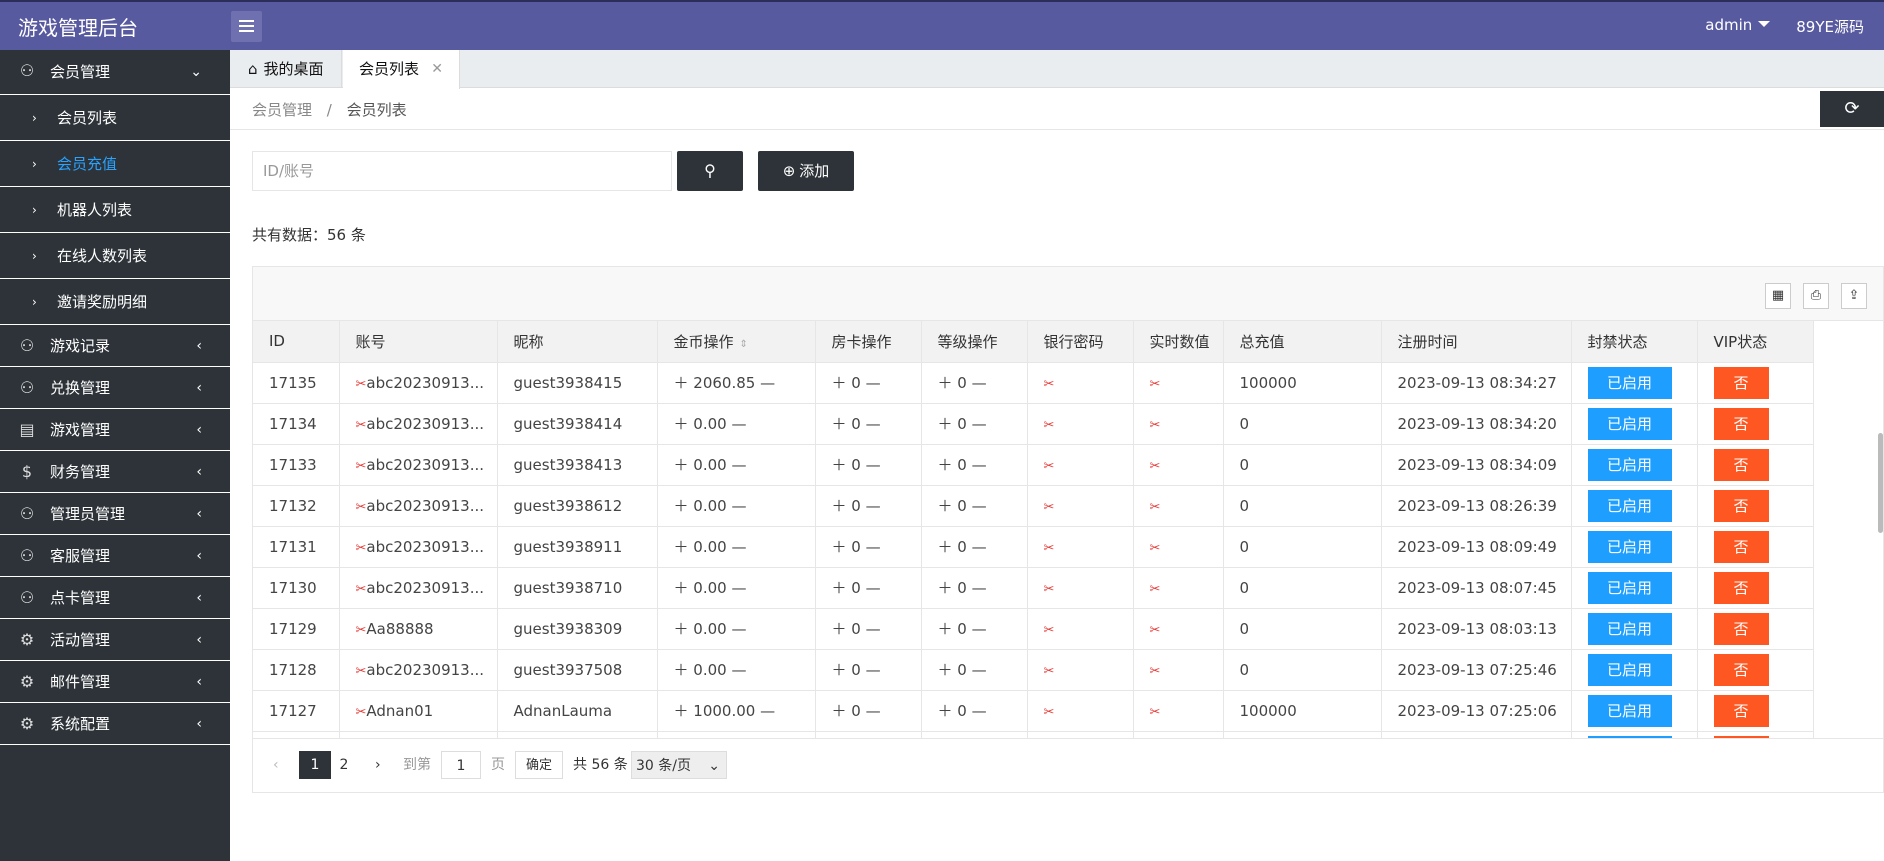  Describe the element at coordinates (315, 765) in the screenshot. I see `page-1: 1` at that location.